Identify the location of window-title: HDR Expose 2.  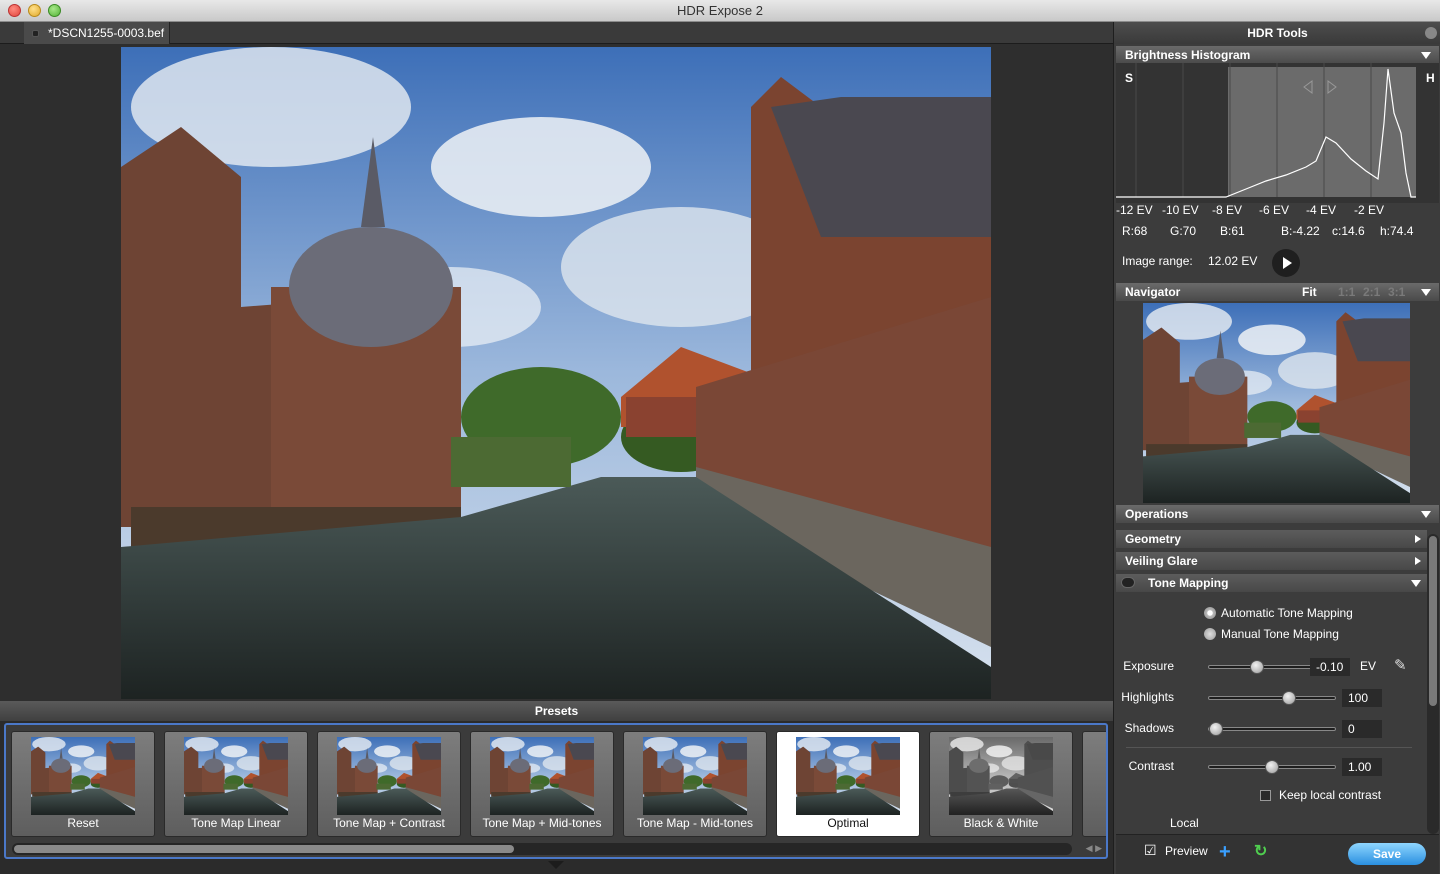
(720, 10).